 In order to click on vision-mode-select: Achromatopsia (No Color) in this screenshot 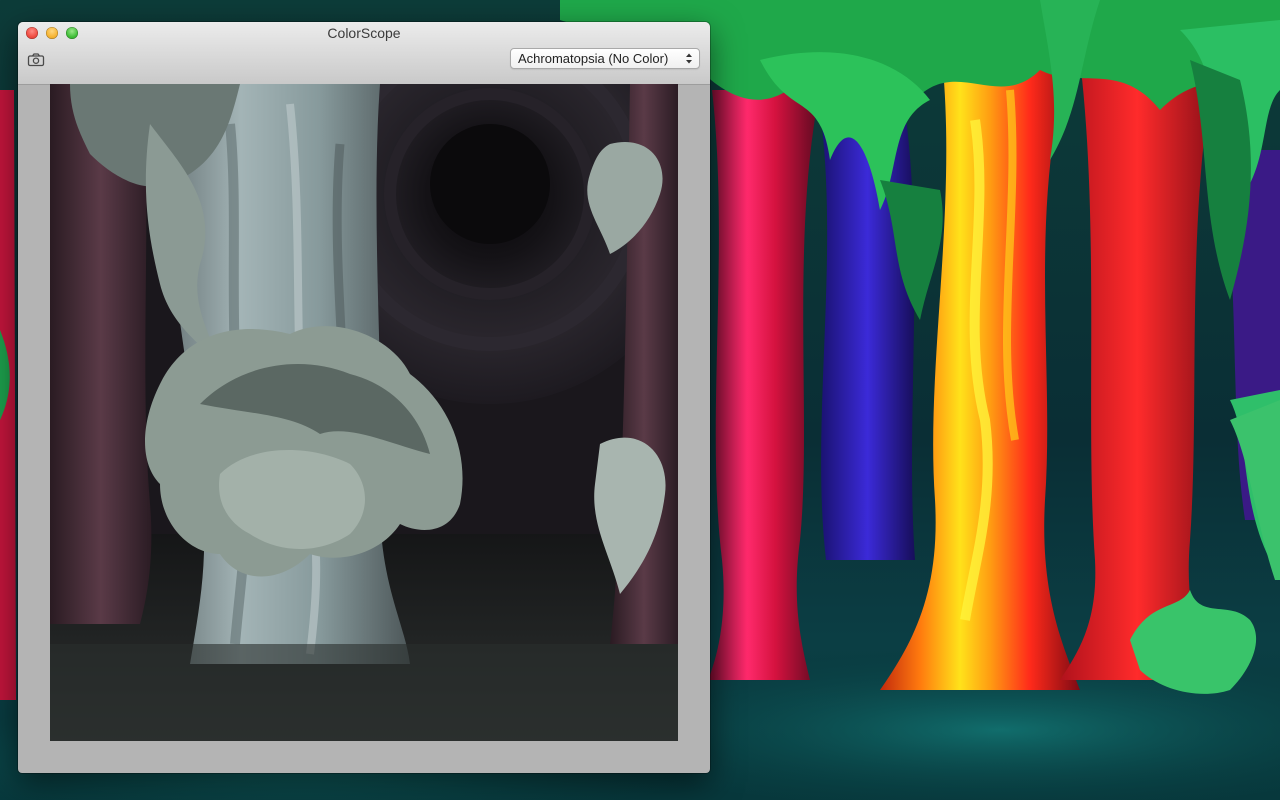, I will do `click(605, 58)`.